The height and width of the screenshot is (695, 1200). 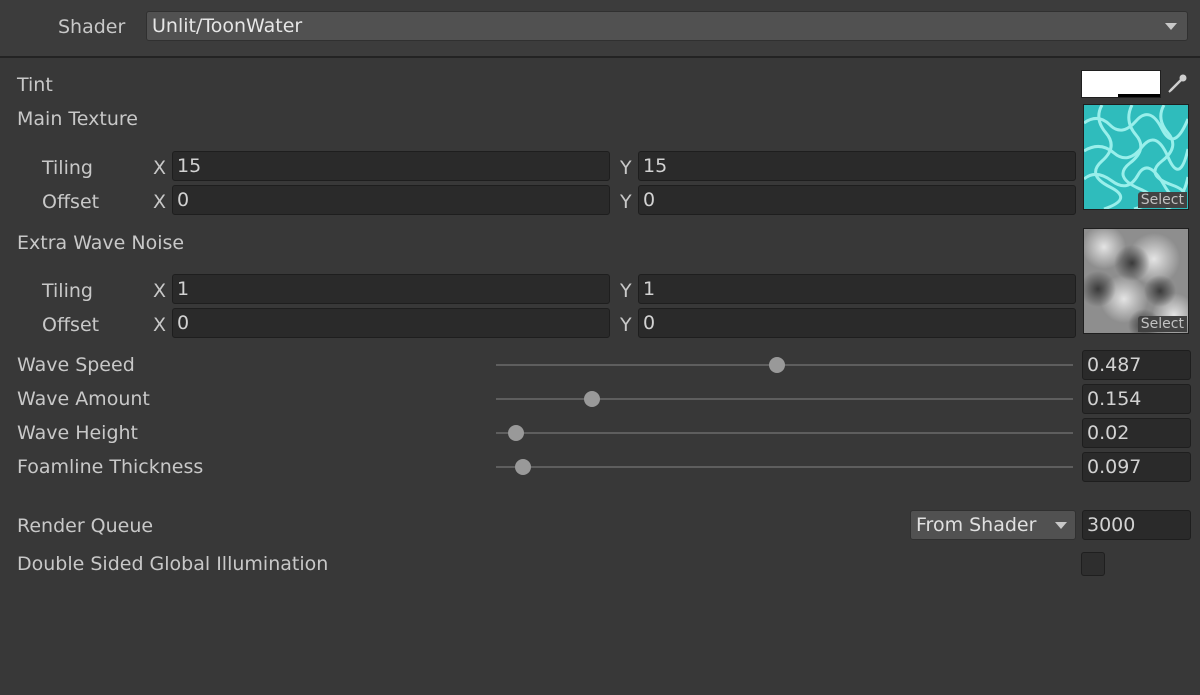 What do you see at coordinates (391, 166) in the screenshot?
I see `main-tiling-x-field: 15` at bounding box center [391, 166].